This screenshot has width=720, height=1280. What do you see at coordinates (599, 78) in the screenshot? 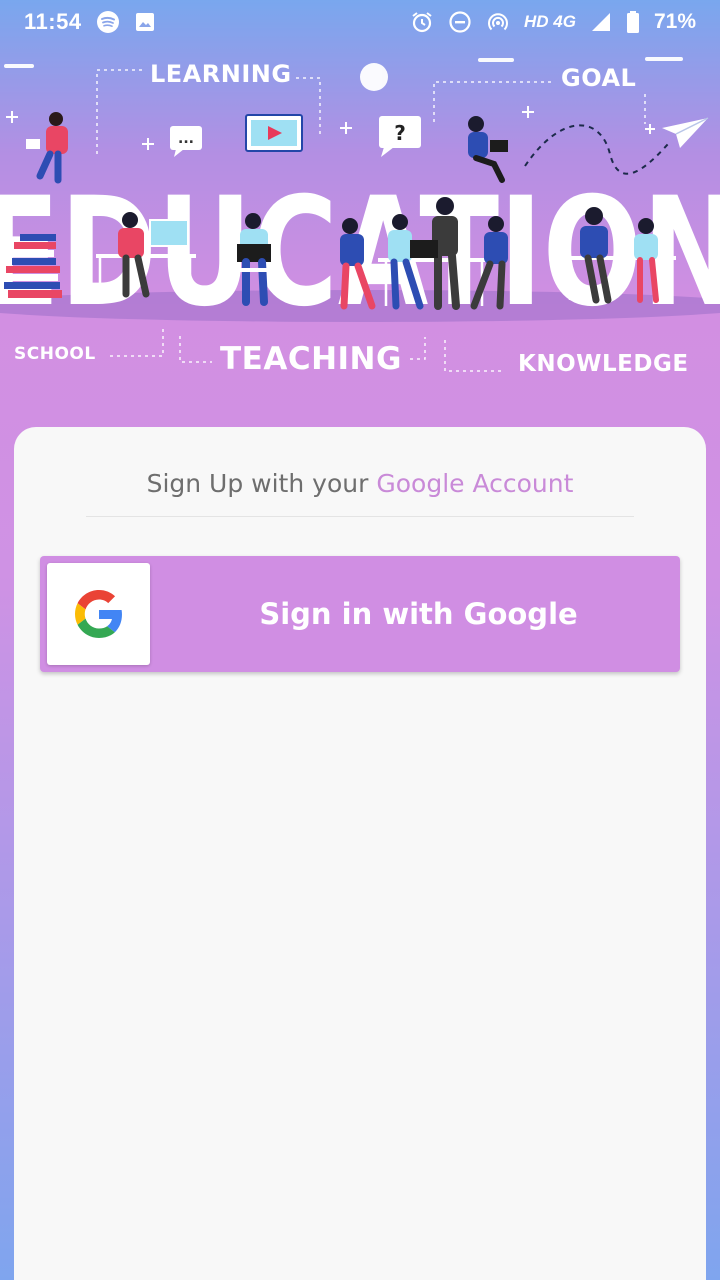
I see `hero-word-goal: GOAL` at bounding box center [599, 78].